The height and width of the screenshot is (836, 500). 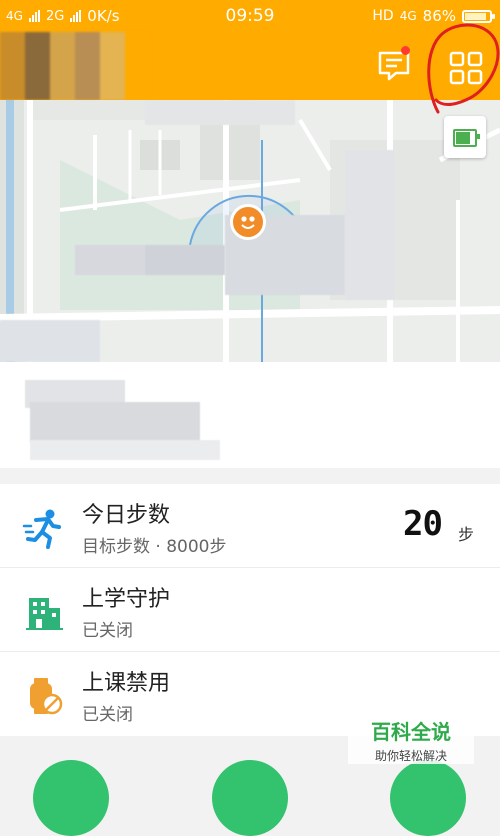 What do you see at coordinates (250, 16) in the screenshot?
I see `status-bar: 4G 2G 0K/s 09:59 HD 4G 86%` at bounding box center [250, 16].